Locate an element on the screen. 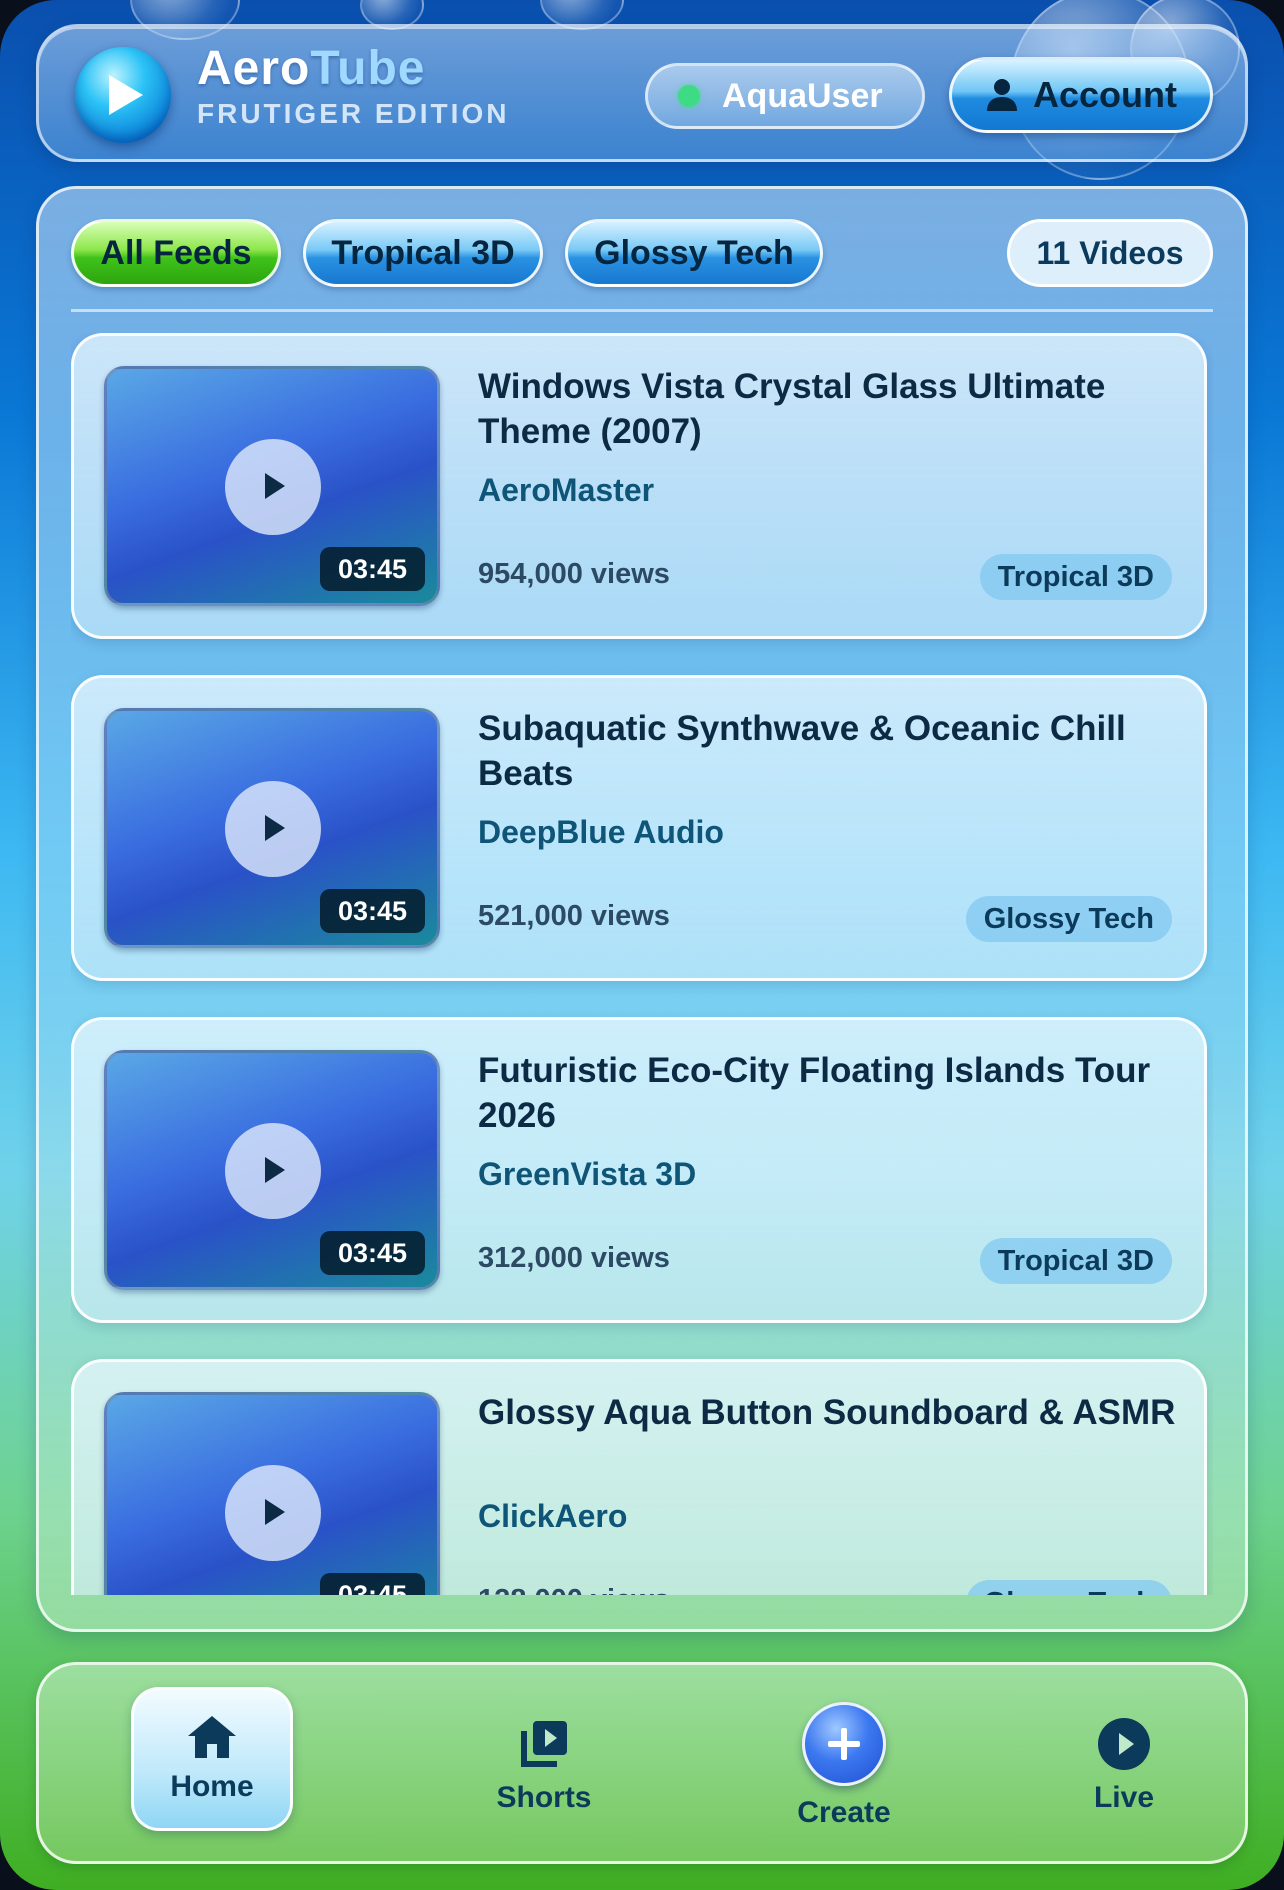 Image resolution: width=1284 pixels, height=1890 pixels. filter-chip-glossy-tech: Glossy Tech is located at coordinates (694, 253).